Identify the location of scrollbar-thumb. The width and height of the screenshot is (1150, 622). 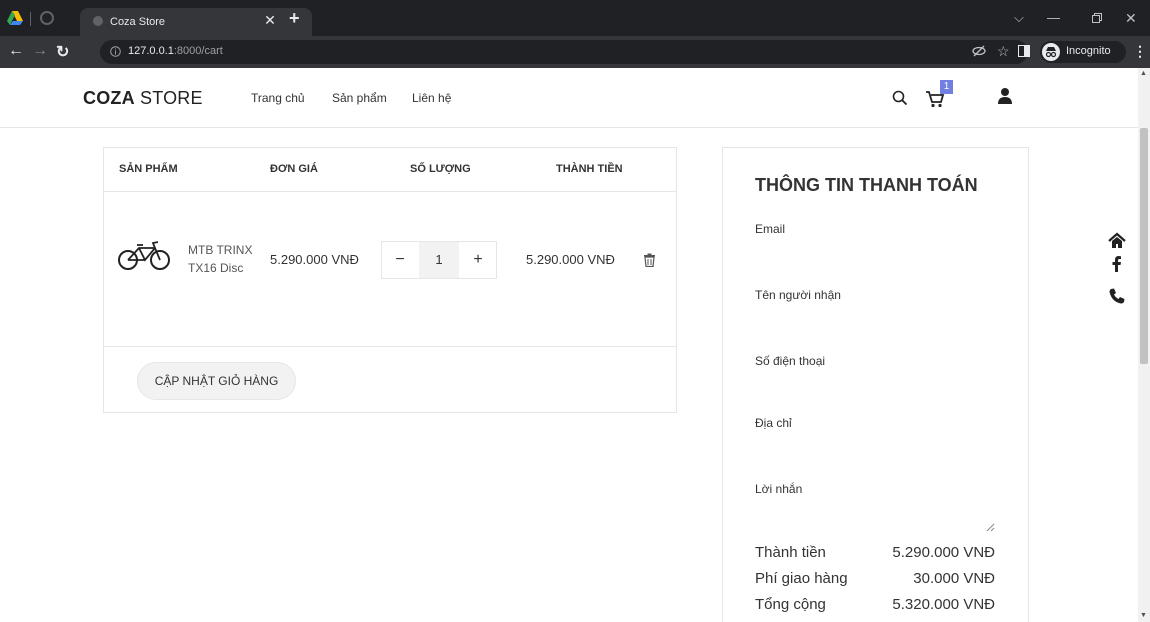
(1144, 246).